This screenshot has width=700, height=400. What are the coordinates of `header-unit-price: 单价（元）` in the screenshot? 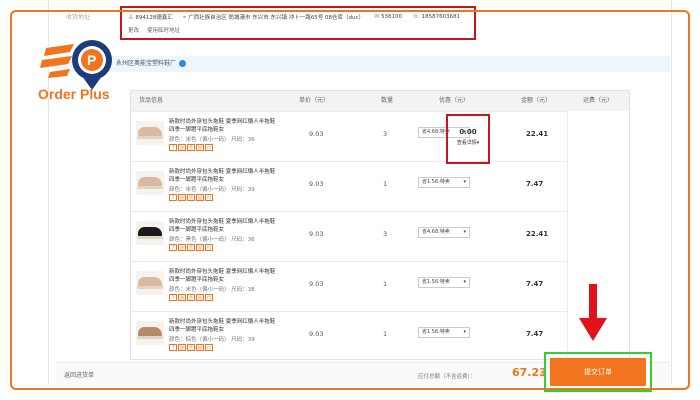 It's located at (314, 100).